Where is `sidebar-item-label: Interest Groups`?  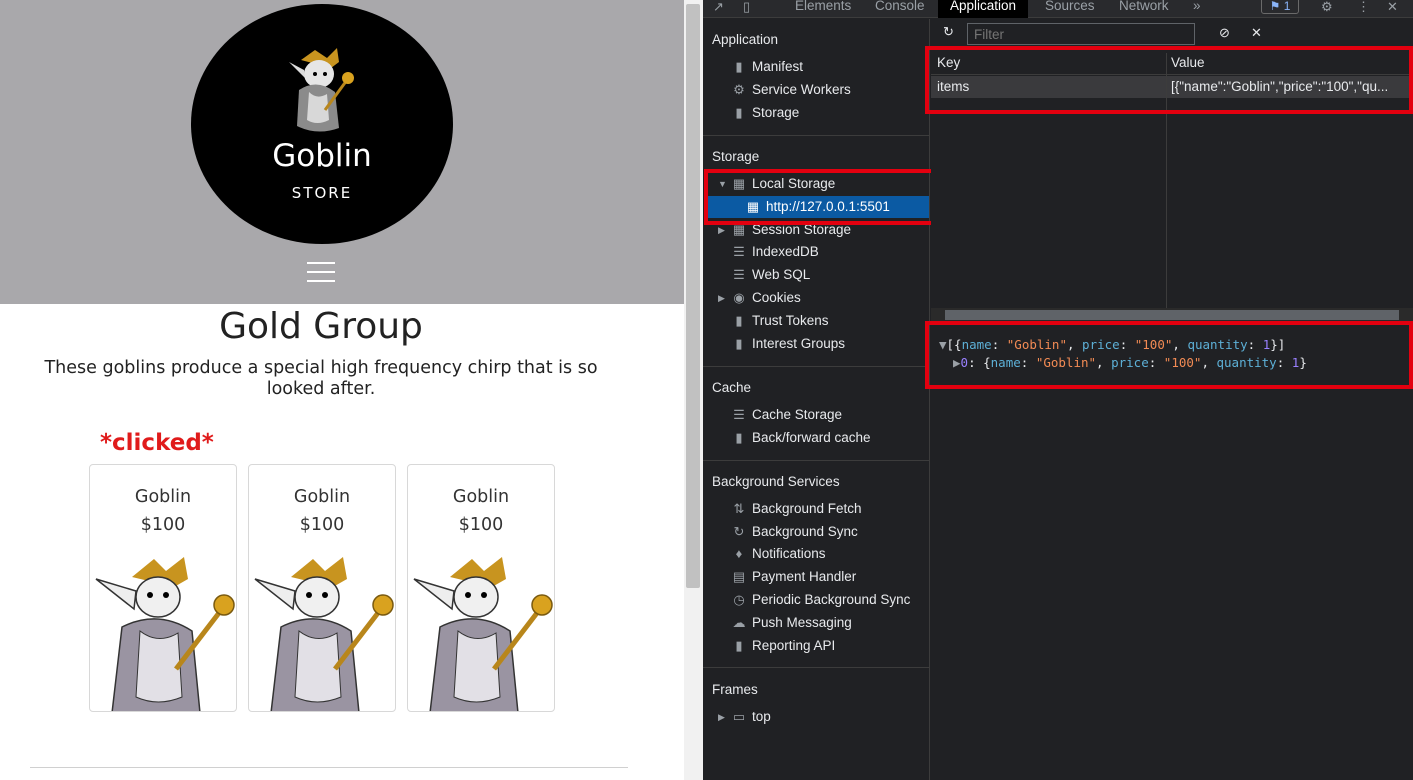 sidebar-item-label: Interest Groups is located at coordinates (799, 343).